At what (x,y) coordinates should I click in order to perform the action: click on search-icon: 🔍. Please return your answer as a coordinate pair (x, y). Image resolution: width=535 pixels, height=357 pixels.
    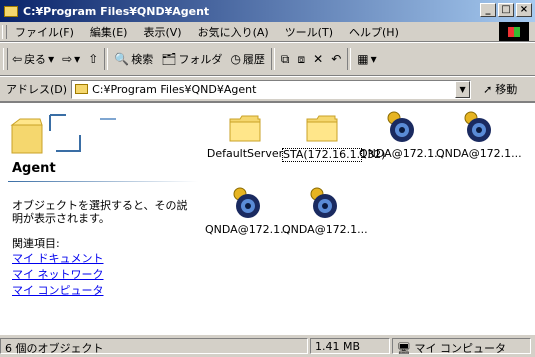
    Looking at the image, I should click on (122, 59).